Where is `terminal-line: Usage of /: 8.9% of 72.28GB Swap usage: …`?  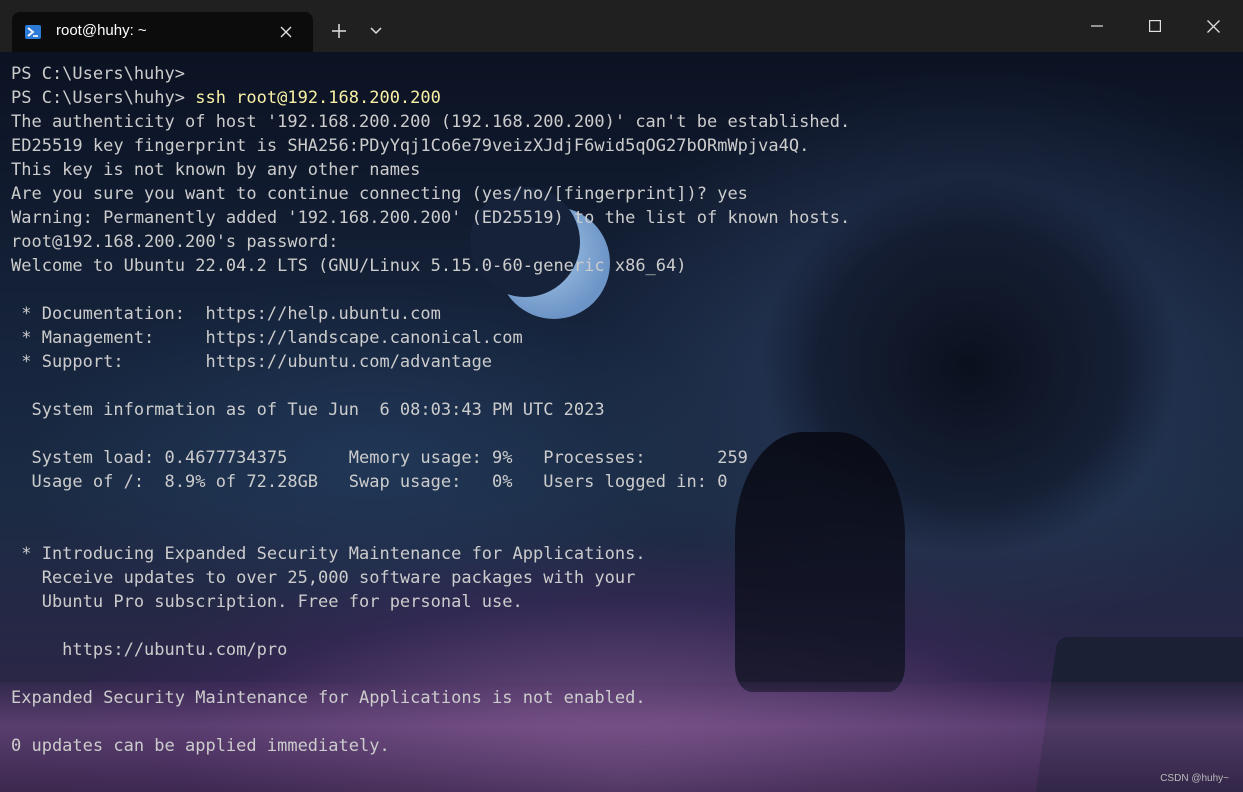 terminal-line: Usage of /: 8.9% of 72.28GB Swap usage: … is located at coordinates (430, 482).